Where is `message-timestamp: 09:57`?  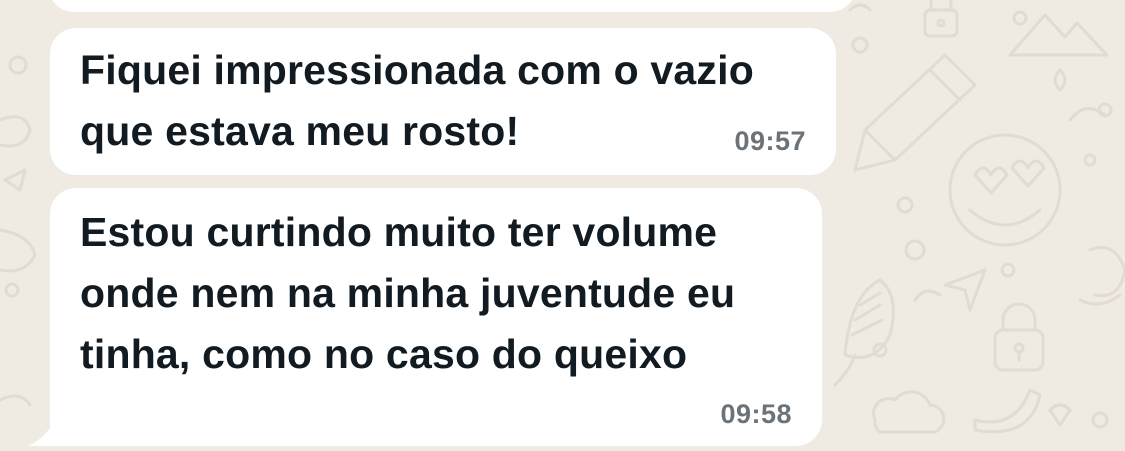
message-timestamp: 09:57 is located at coordinates (770, 141).